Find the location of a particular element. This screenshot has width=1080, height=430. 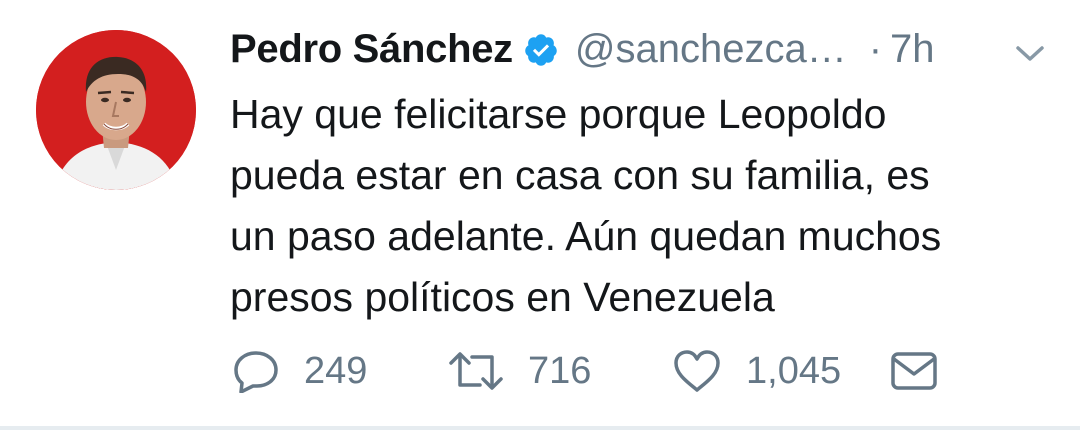

retweet-icon is located at coordinates (476, 371).